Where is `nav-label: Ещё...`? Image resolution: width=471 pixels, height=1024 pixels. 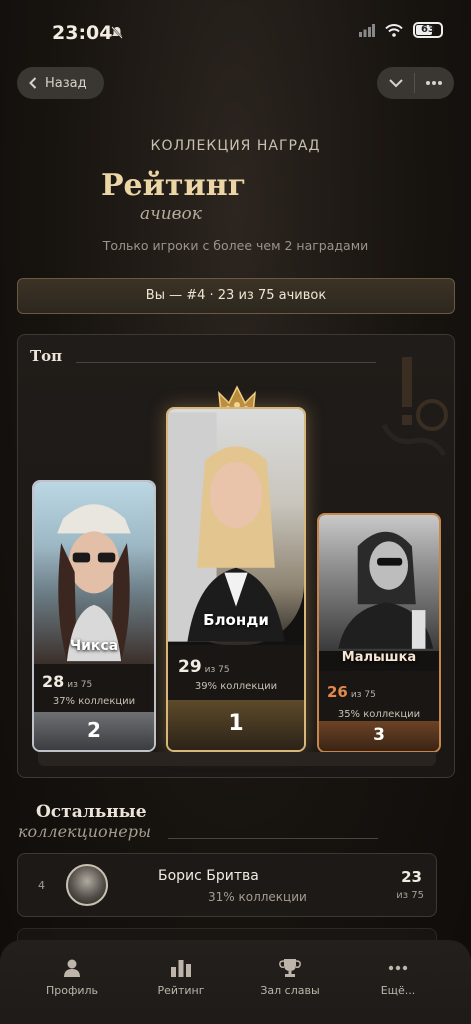
nav-label: Ещё... is located at coordinates (398, 990).